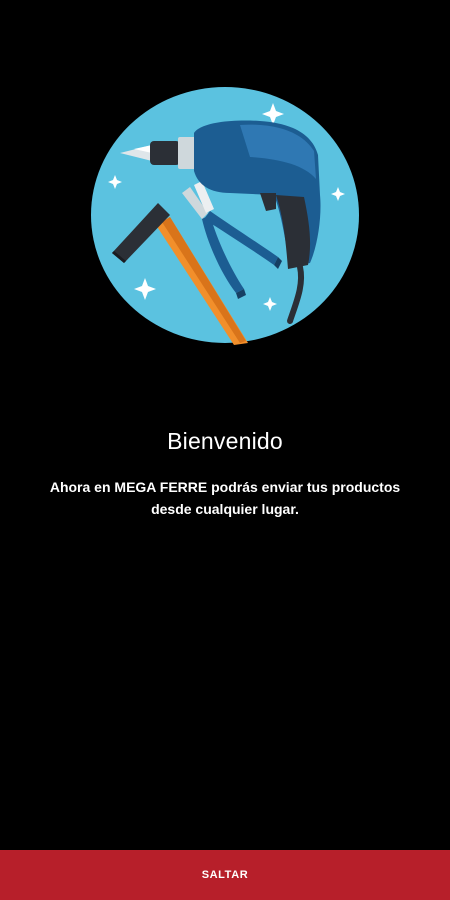 Image resolution: width=450 pixels, height=900 pixels. What do you see at coordinates (225, 441) in the screenshot?
I see `welcome-title: Bienvenido` at bounding box center [225, 441].